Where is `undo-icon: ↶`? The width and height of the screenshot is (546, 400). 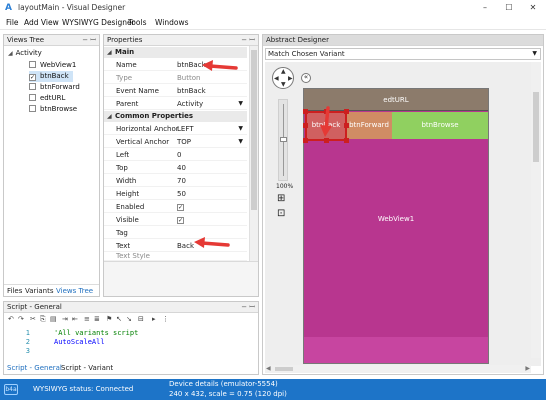
undo-icon: ↶ is located at coordinates (11, 319).